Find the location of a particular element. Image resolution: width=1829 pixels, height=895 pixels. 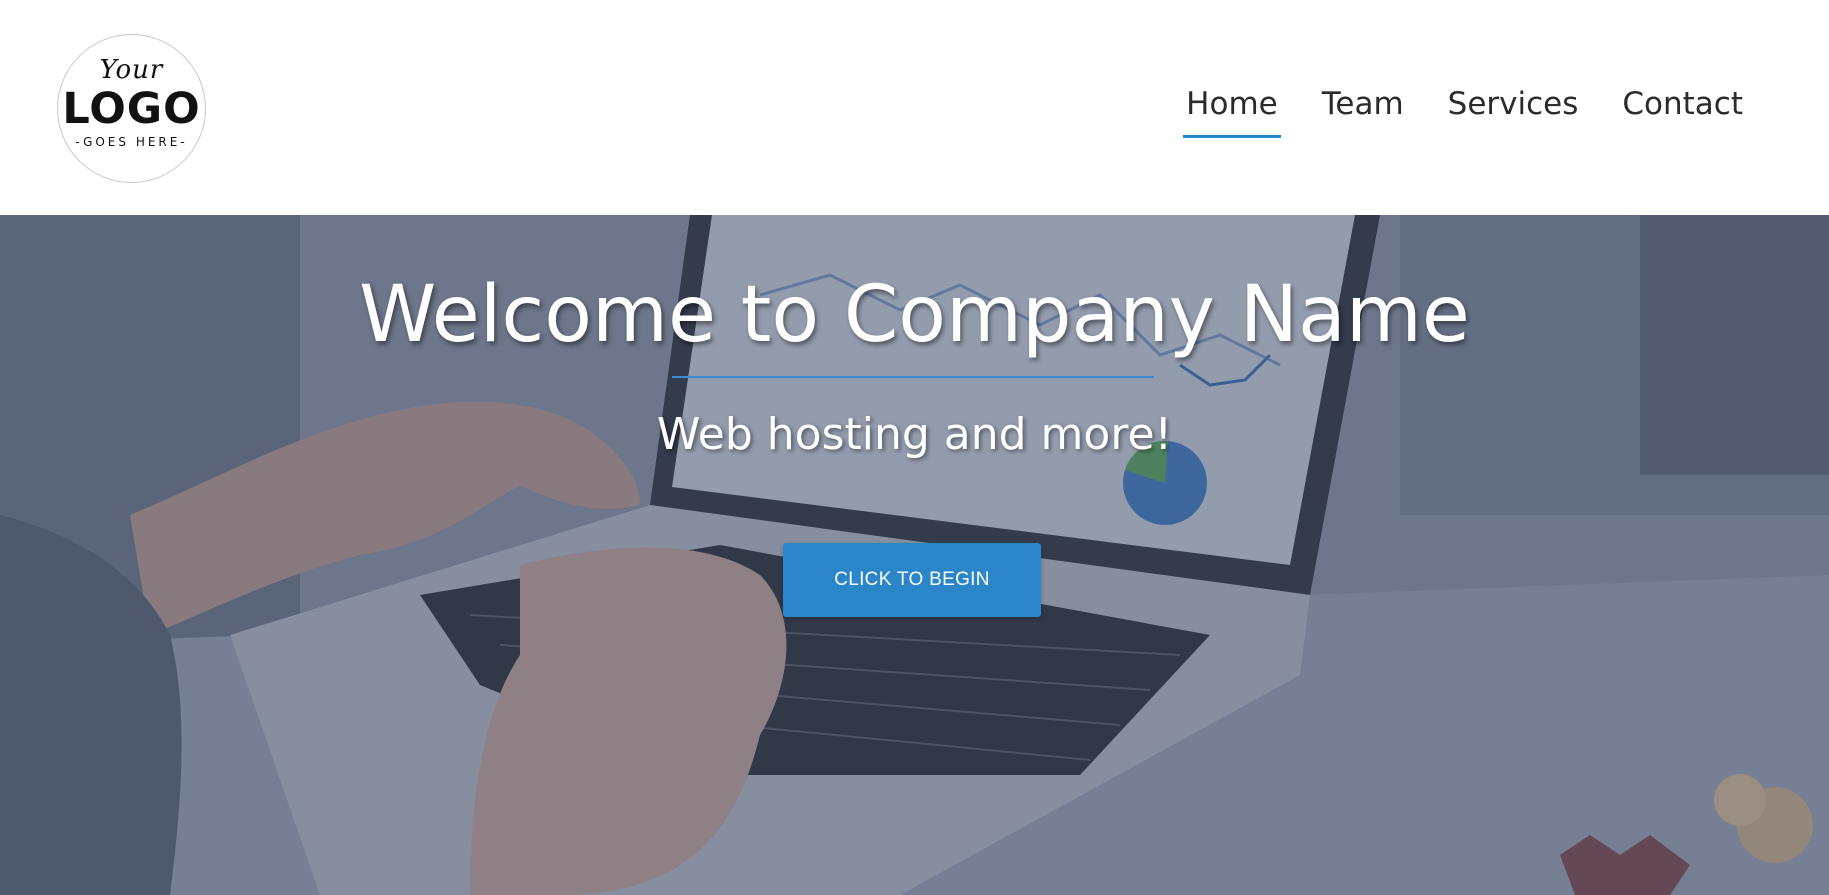

logo-bottom-text: -GOES HERE- is located at coordinates (131, 142).